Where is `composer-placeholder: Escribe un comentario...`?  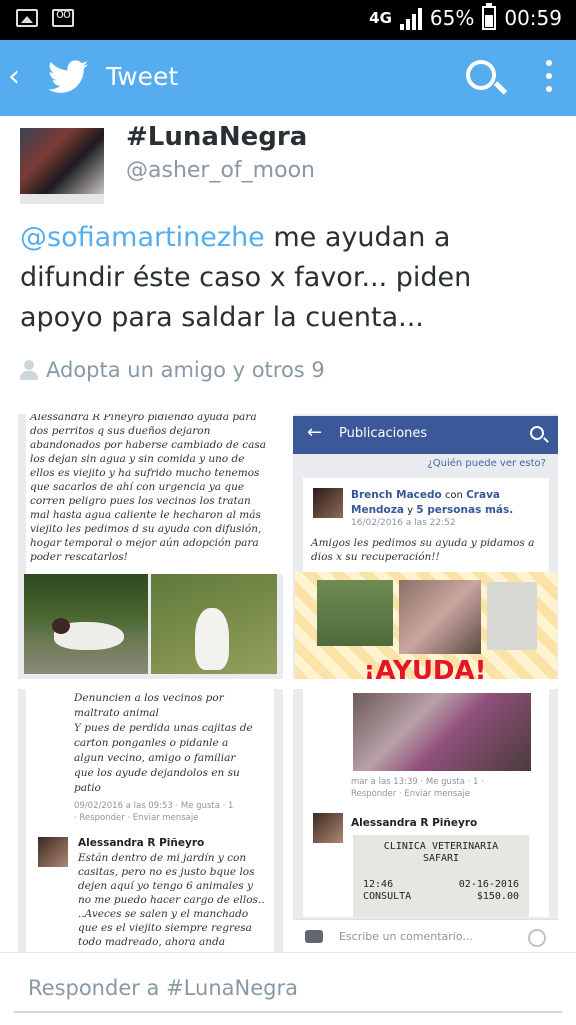 composer-placeholder: Escribe un comentario... is located at coordinates (406, 936).